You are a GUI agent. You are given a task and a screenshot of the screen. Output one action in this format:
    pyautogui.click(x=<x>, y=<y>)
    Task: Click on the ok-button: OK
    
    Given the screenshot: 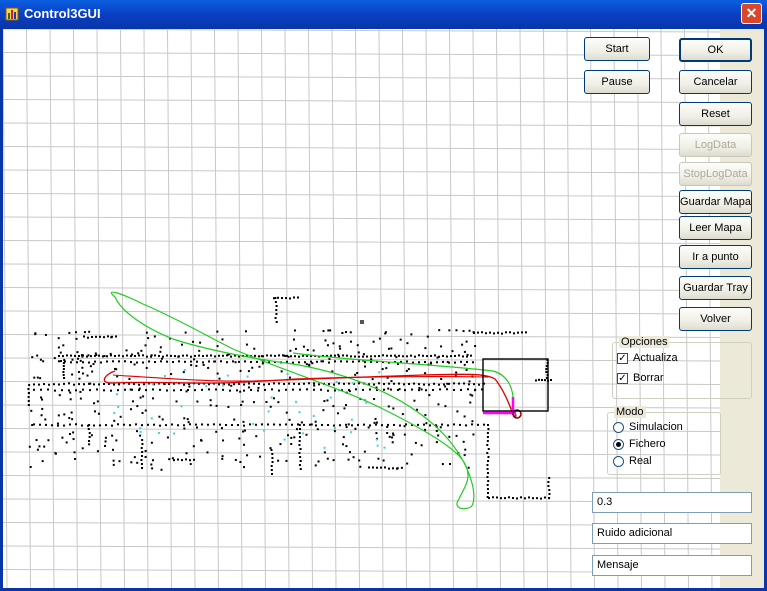 What is the action you would take?
    pyautogui.click(x=715, y=50)
    